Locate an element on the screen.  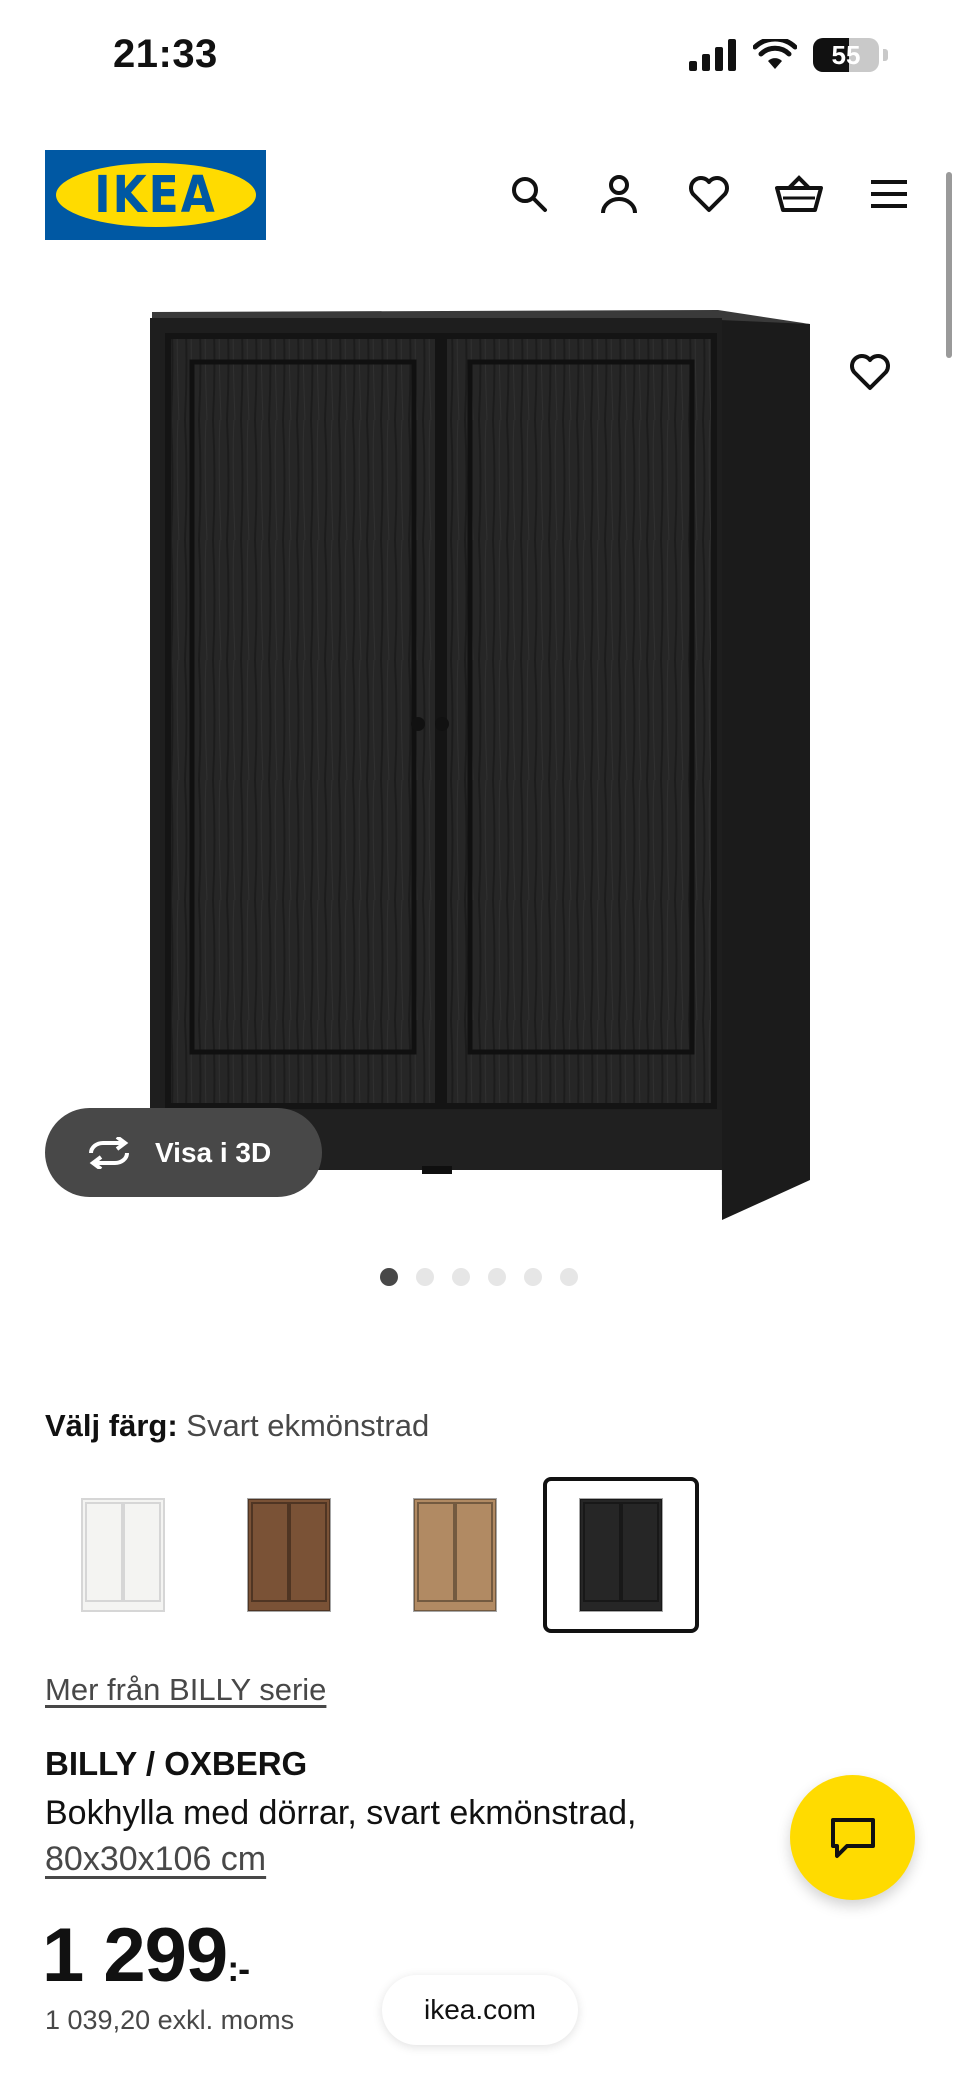
battery-cap is located at coordinates (885, 55).